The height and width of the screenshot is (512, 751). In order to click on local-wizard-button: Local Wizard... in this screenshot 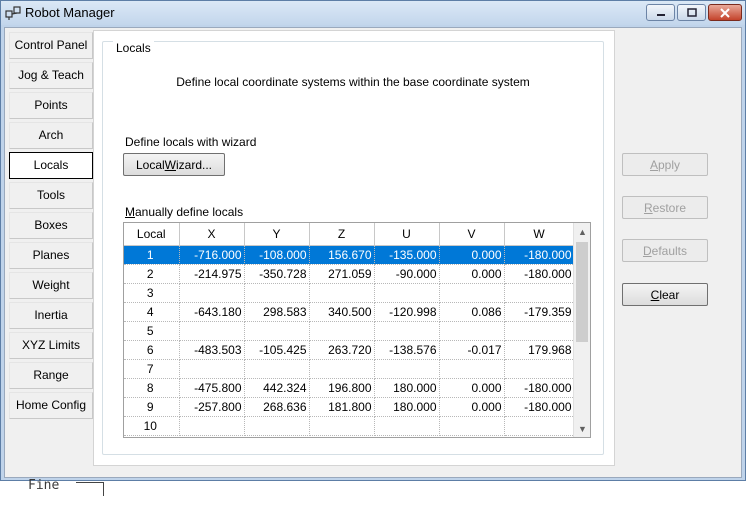, I will do `click(174, 164)`.